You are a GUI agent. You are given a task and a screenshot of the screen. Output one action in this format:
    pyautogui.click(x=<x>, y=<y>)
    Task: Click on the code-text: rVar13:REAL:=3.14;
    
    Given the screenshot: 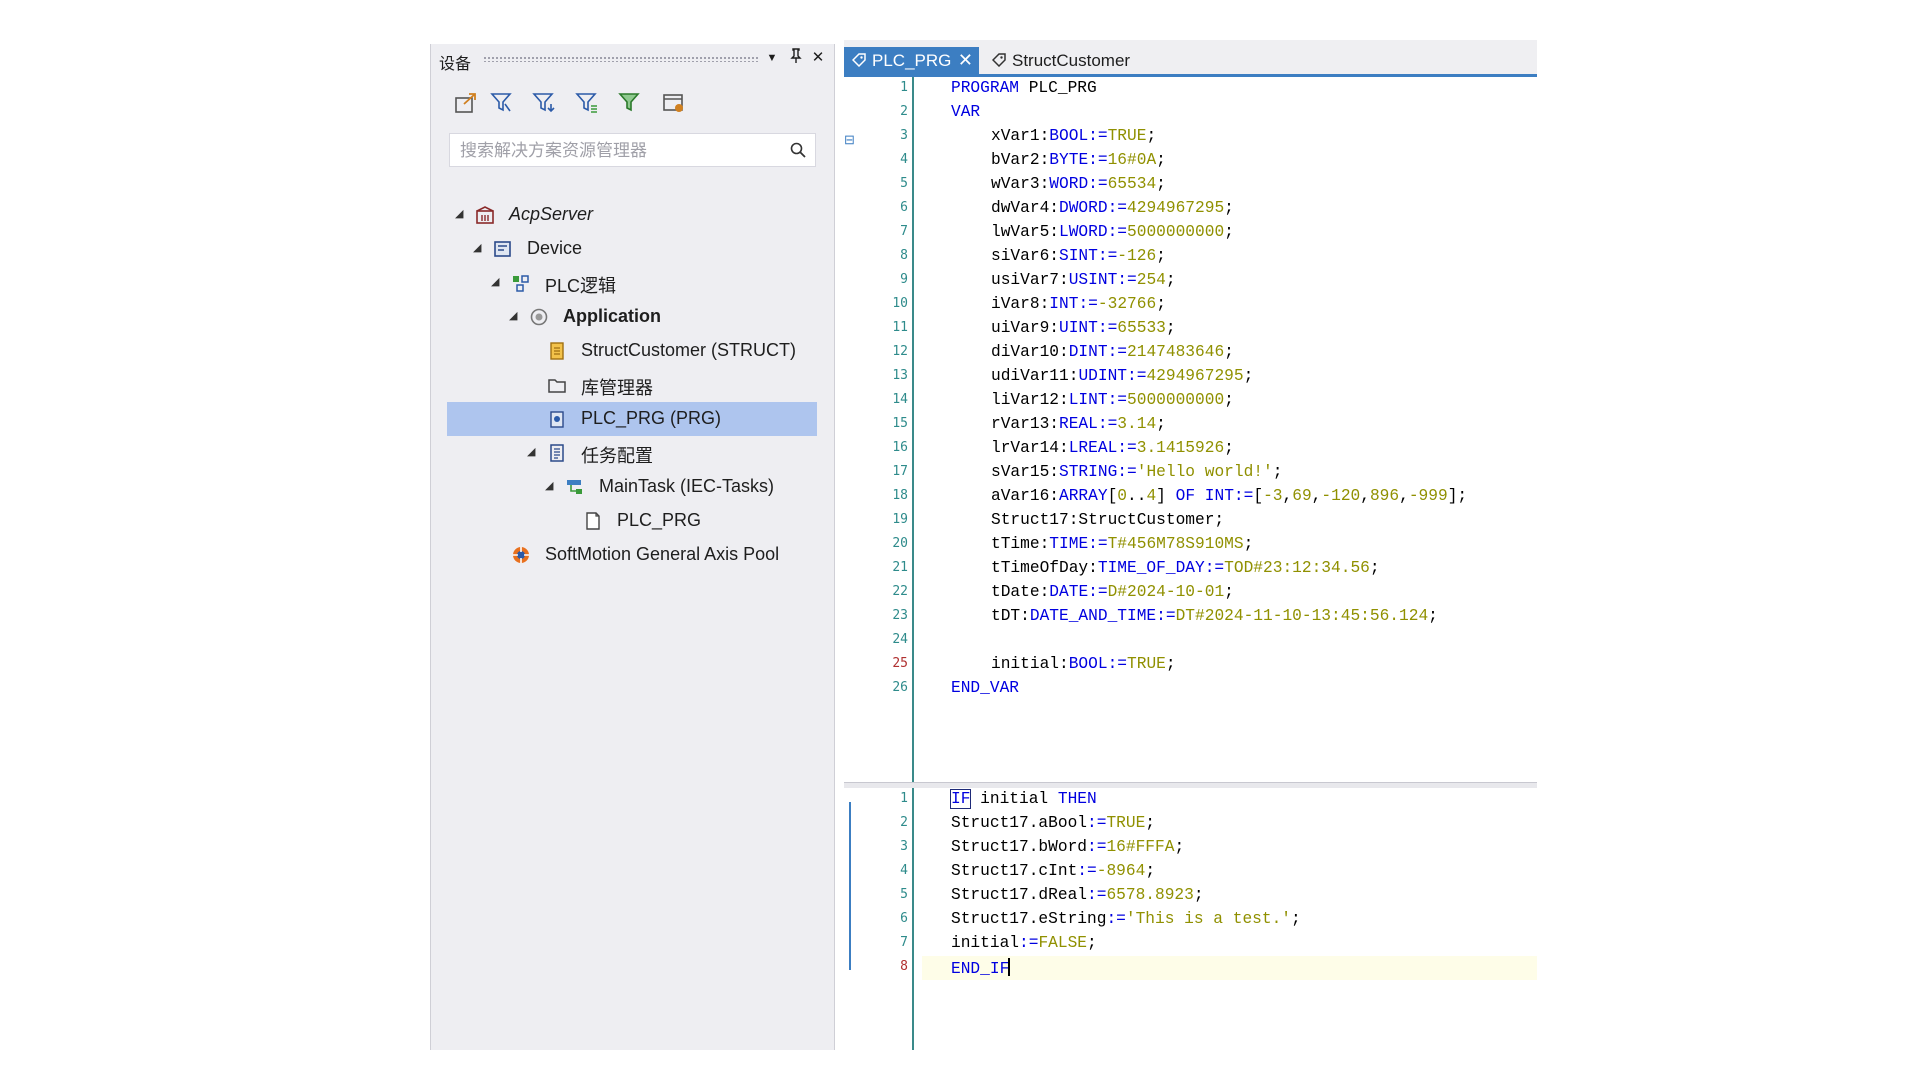 What is the action you would take?
    pyautogui.click(x=1078, y=424)
    